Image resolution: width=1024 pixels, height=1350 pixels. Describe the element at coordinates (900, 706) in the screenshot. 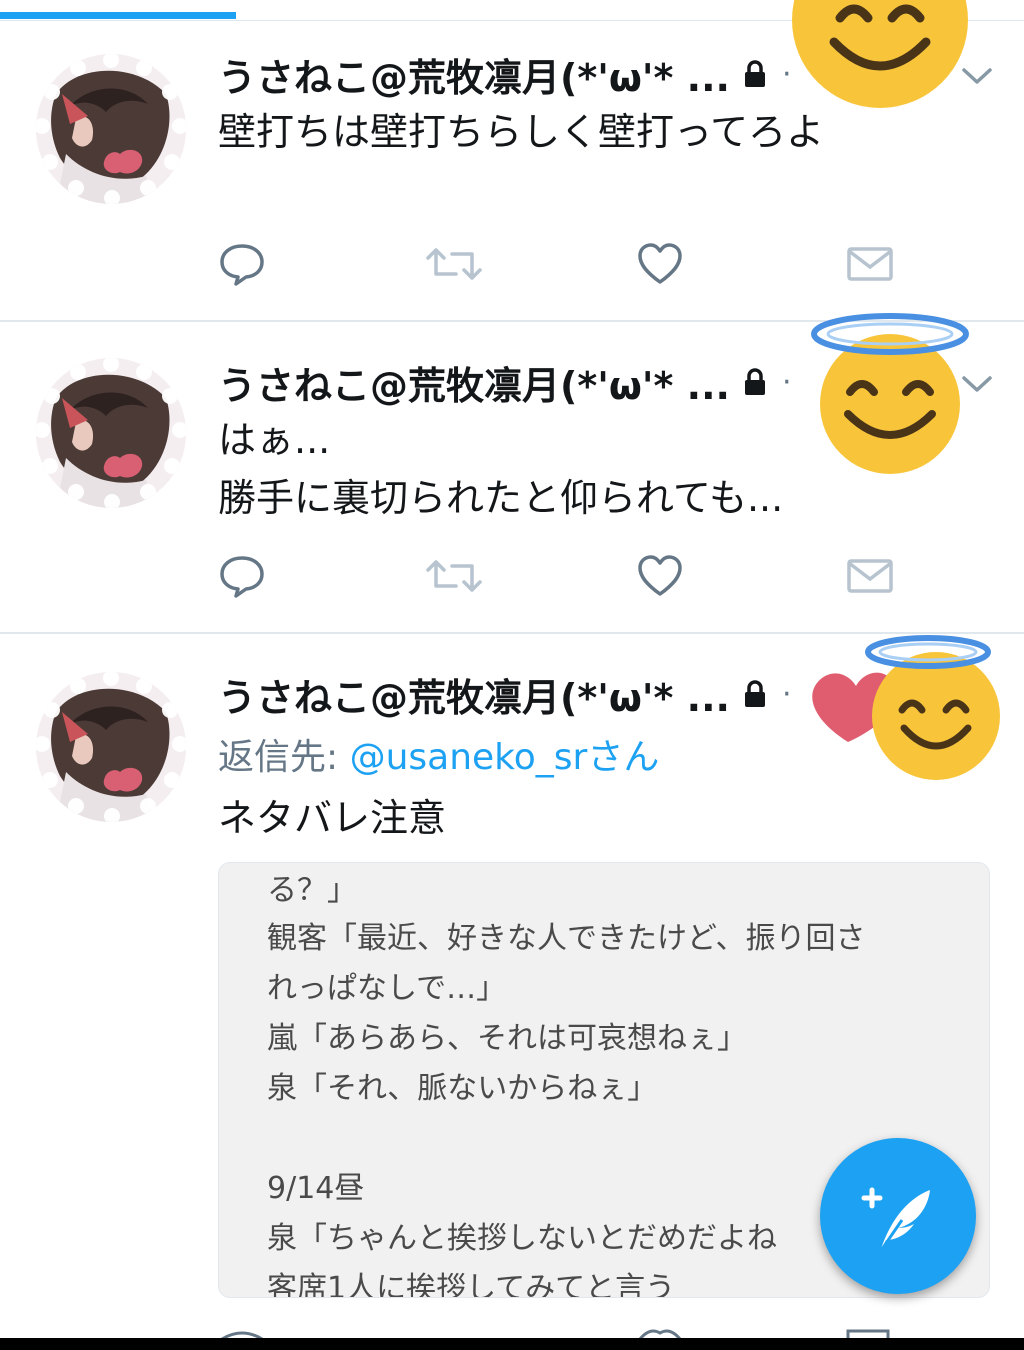

I see `heart-and-halo-face-emoji` at that location.